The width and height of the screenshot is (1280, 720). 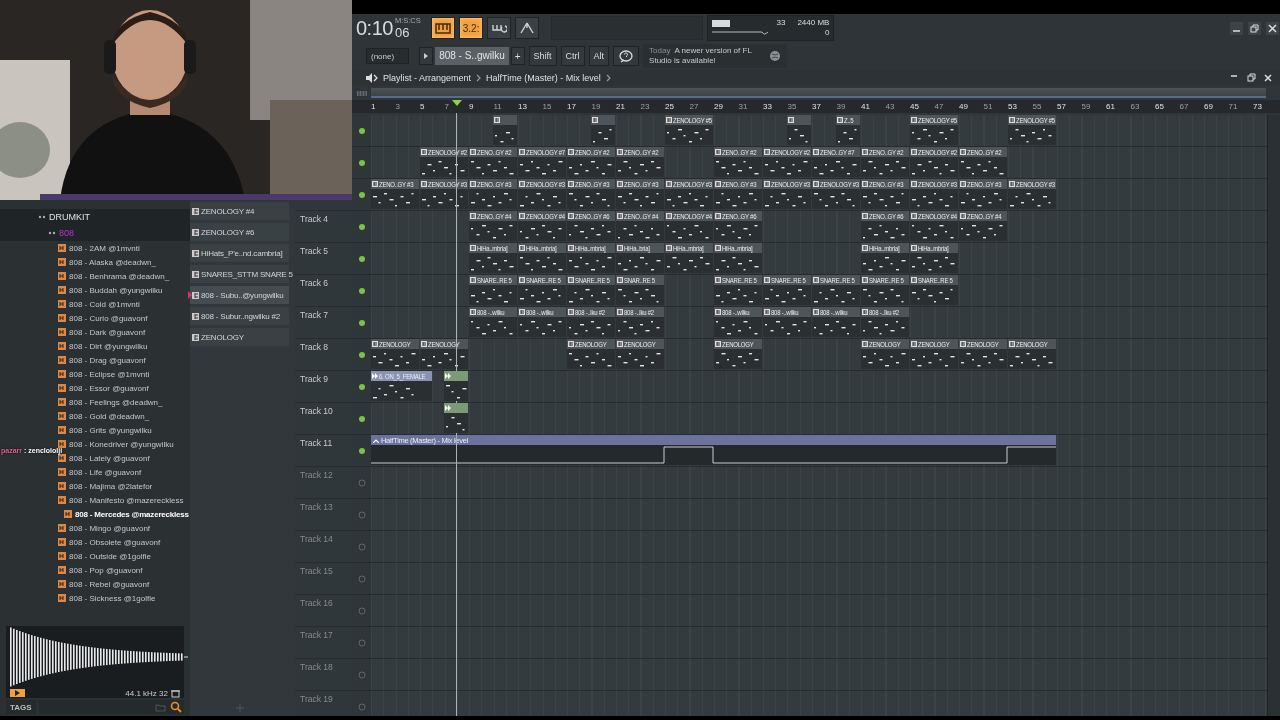 I want to click on bar-number: 35, so click(x=792, y=106).